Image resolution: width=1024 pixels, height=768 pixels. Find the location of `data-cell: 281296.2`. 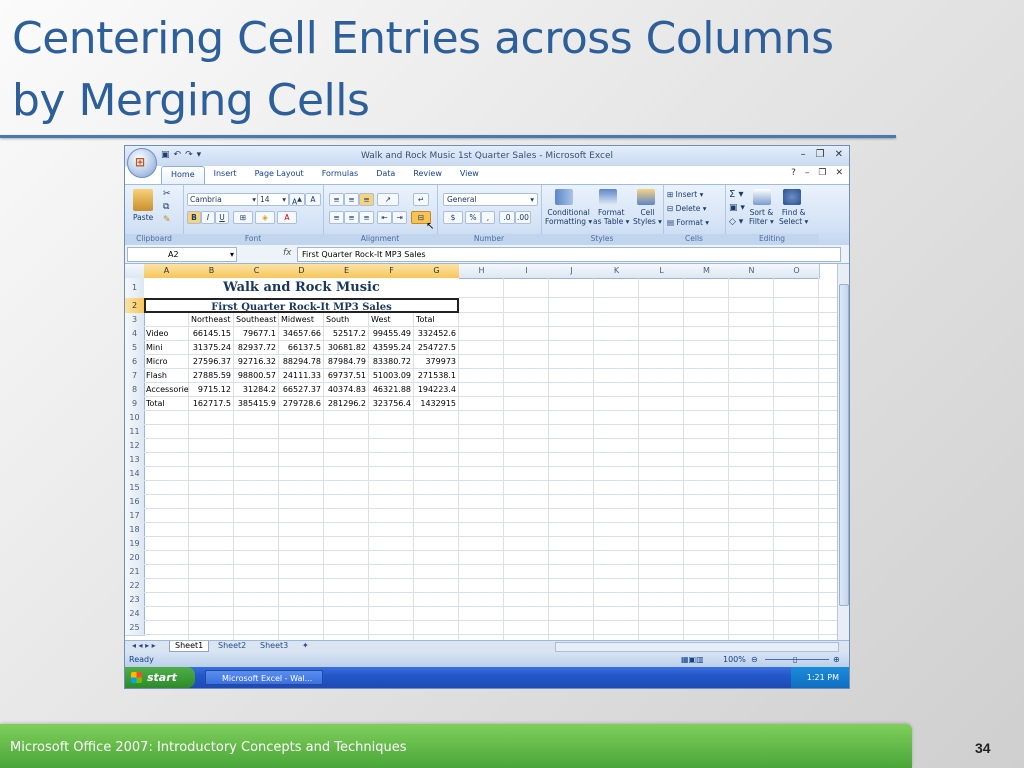

data-cell: 281296.2 is located at coordinates (346, 404).